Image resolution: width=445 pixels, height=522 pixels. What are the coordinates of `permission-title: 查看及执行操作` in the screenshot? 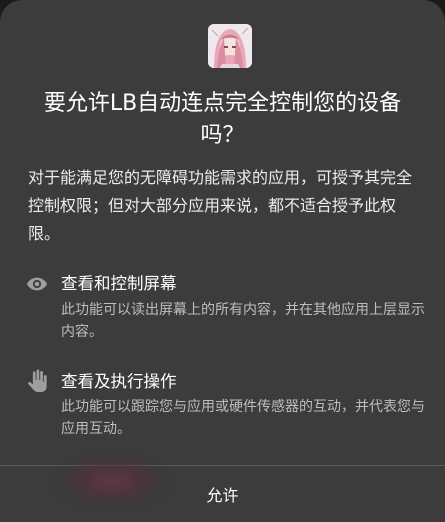 It's located at (119, 381).